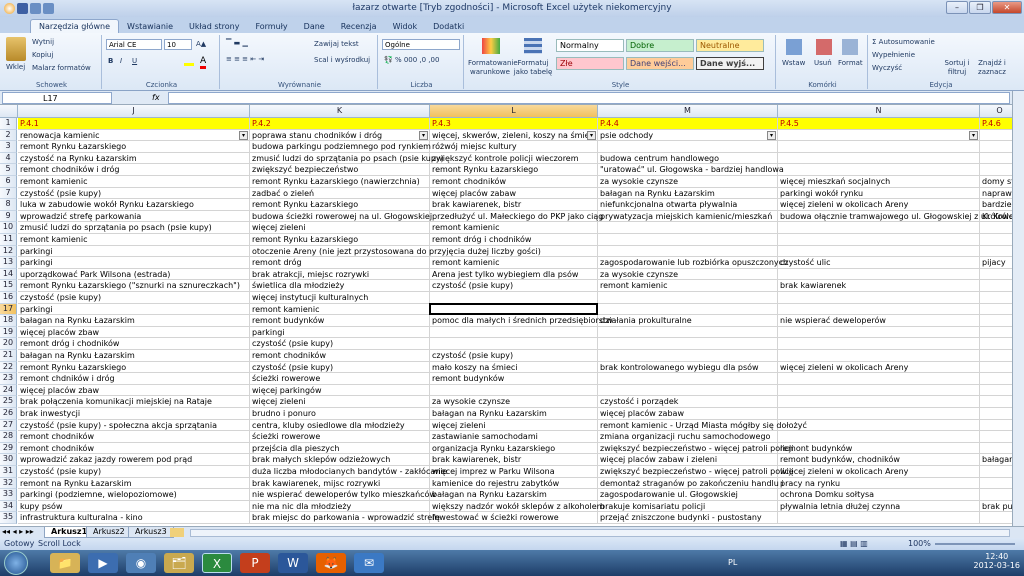 The image size is (1024, 576). Describe the element at coordinates (134, 506) in the screenshot. I see `cell-j: kupy psów` at that location.